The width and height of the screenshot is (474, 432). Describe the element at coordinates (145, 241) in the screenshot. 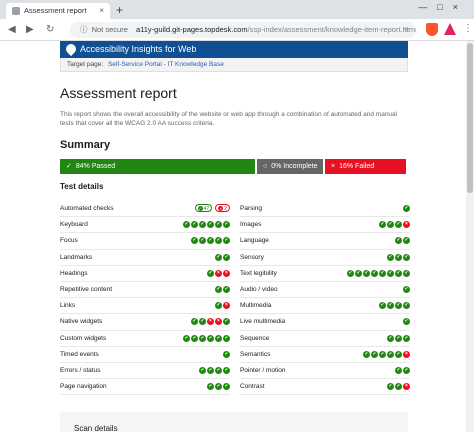

I see `test-row: Focus ✓ ✓ ✓ ✓ ✓` at that location.